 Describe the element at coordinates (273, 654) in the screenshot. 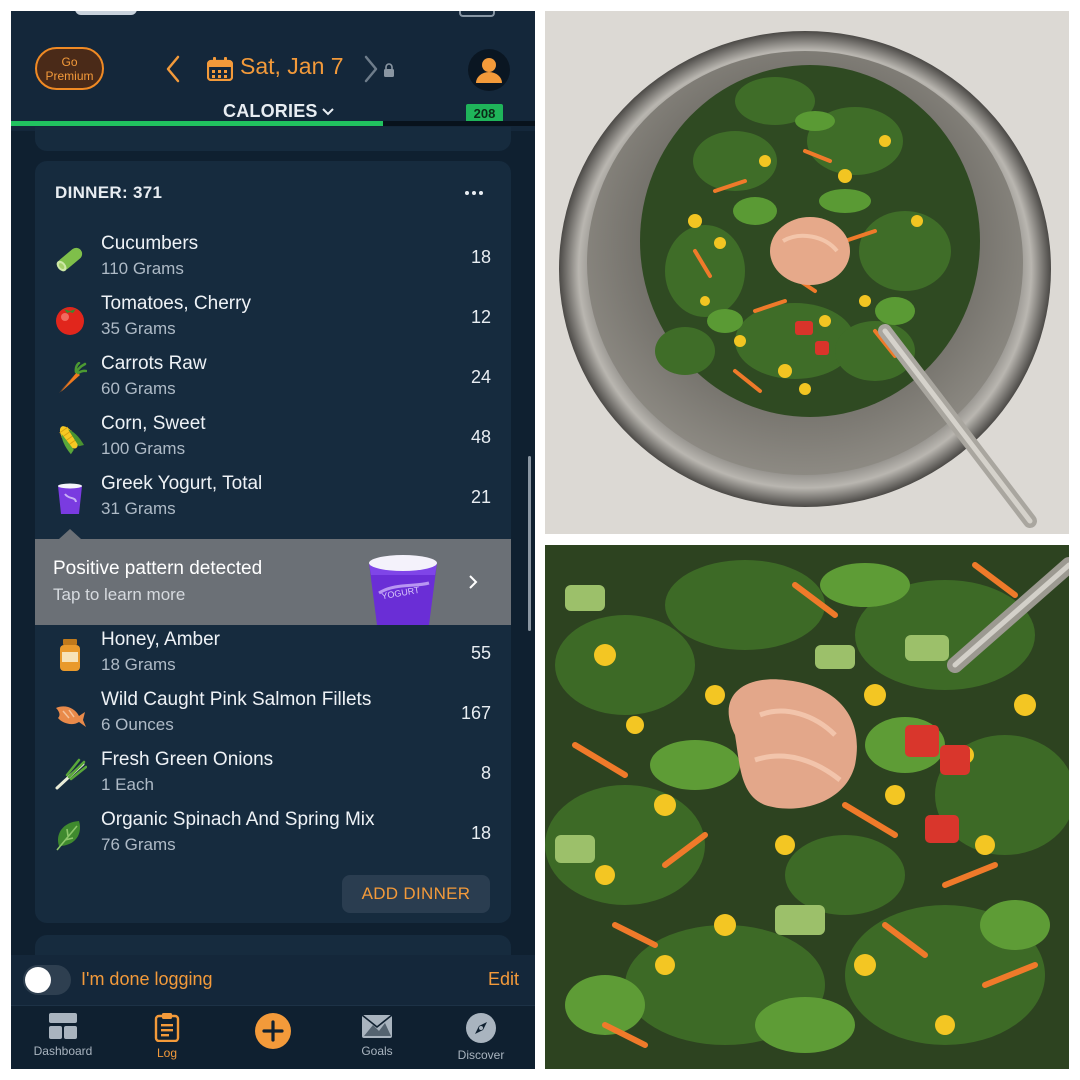

I see `food-row: Honey, Amber 18 Grams 55` at that location.